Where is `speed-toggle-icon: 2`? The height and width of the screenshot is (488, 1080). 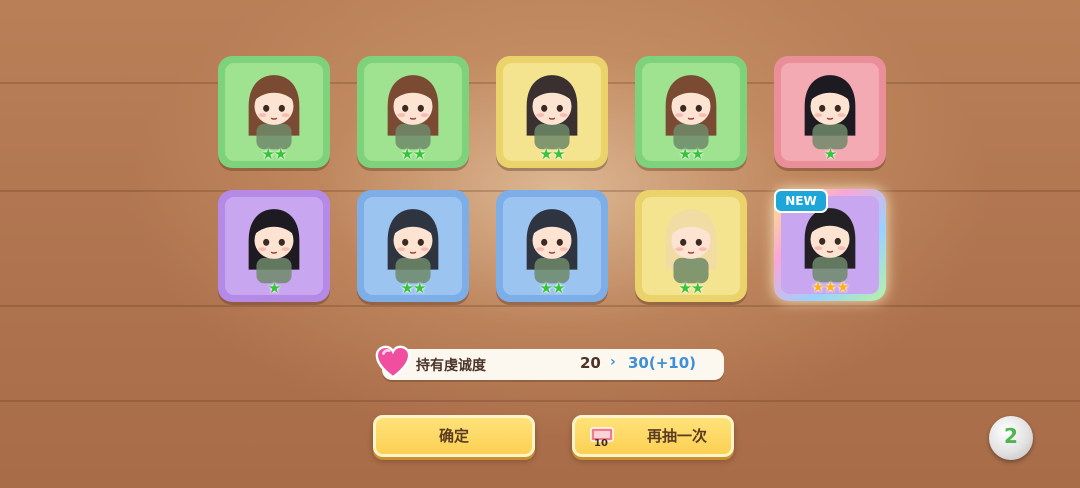
speed-toggle-icon: 2 is located at coordinates (1011, 436).